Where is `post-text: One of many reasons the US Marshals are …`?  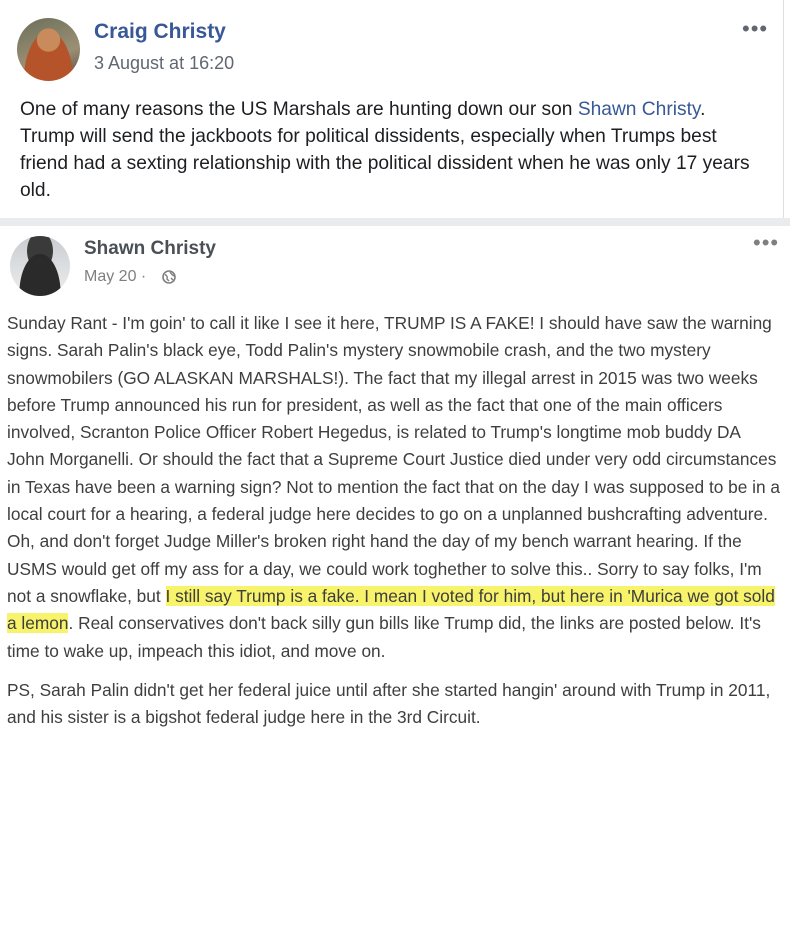
post-text: One of many reasons the US Marshals are … is located at coordinates (390, 150).